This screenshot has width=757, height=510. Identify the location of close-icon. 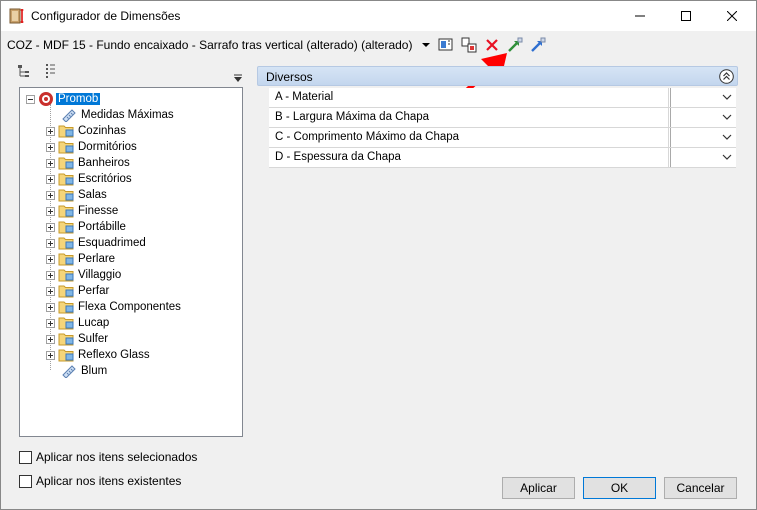
(732, 16).